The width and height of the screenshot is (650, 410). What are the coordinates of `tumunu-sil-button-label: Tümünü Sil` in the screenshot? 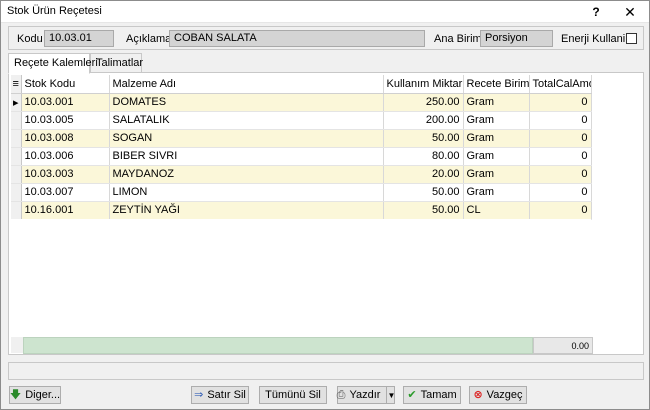 It's located at (293, 395).